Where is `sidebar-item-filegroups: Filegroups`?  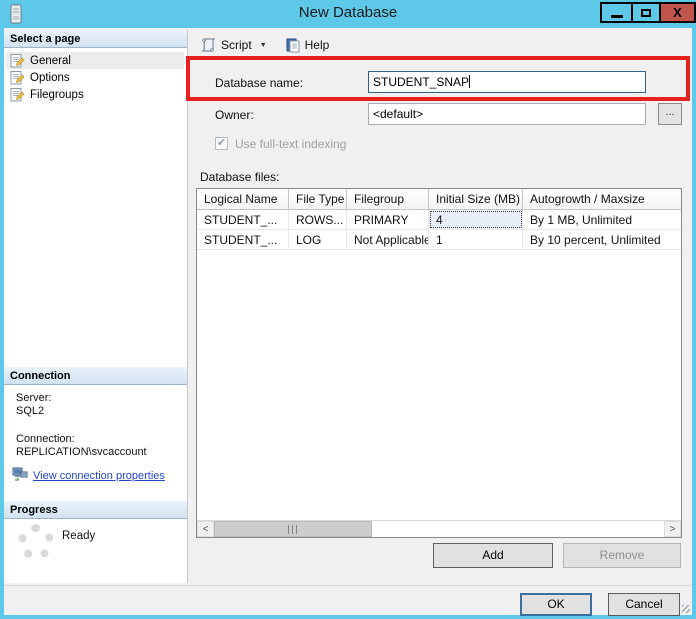 sidebar-item-filegroups: Filegroups is located at coordinates (95, 94).